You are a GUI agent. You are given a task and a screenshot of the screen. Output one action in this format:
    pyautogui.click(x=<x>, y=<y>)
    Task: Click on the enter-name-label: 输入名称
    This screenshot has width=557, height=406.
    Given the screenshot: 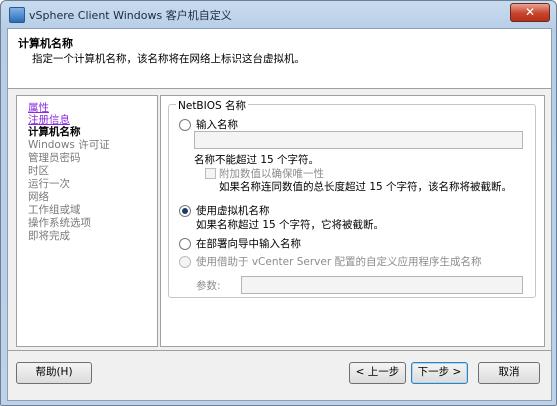 What is the action you would take?
    pyautogui.click(x=217, y=124)
    